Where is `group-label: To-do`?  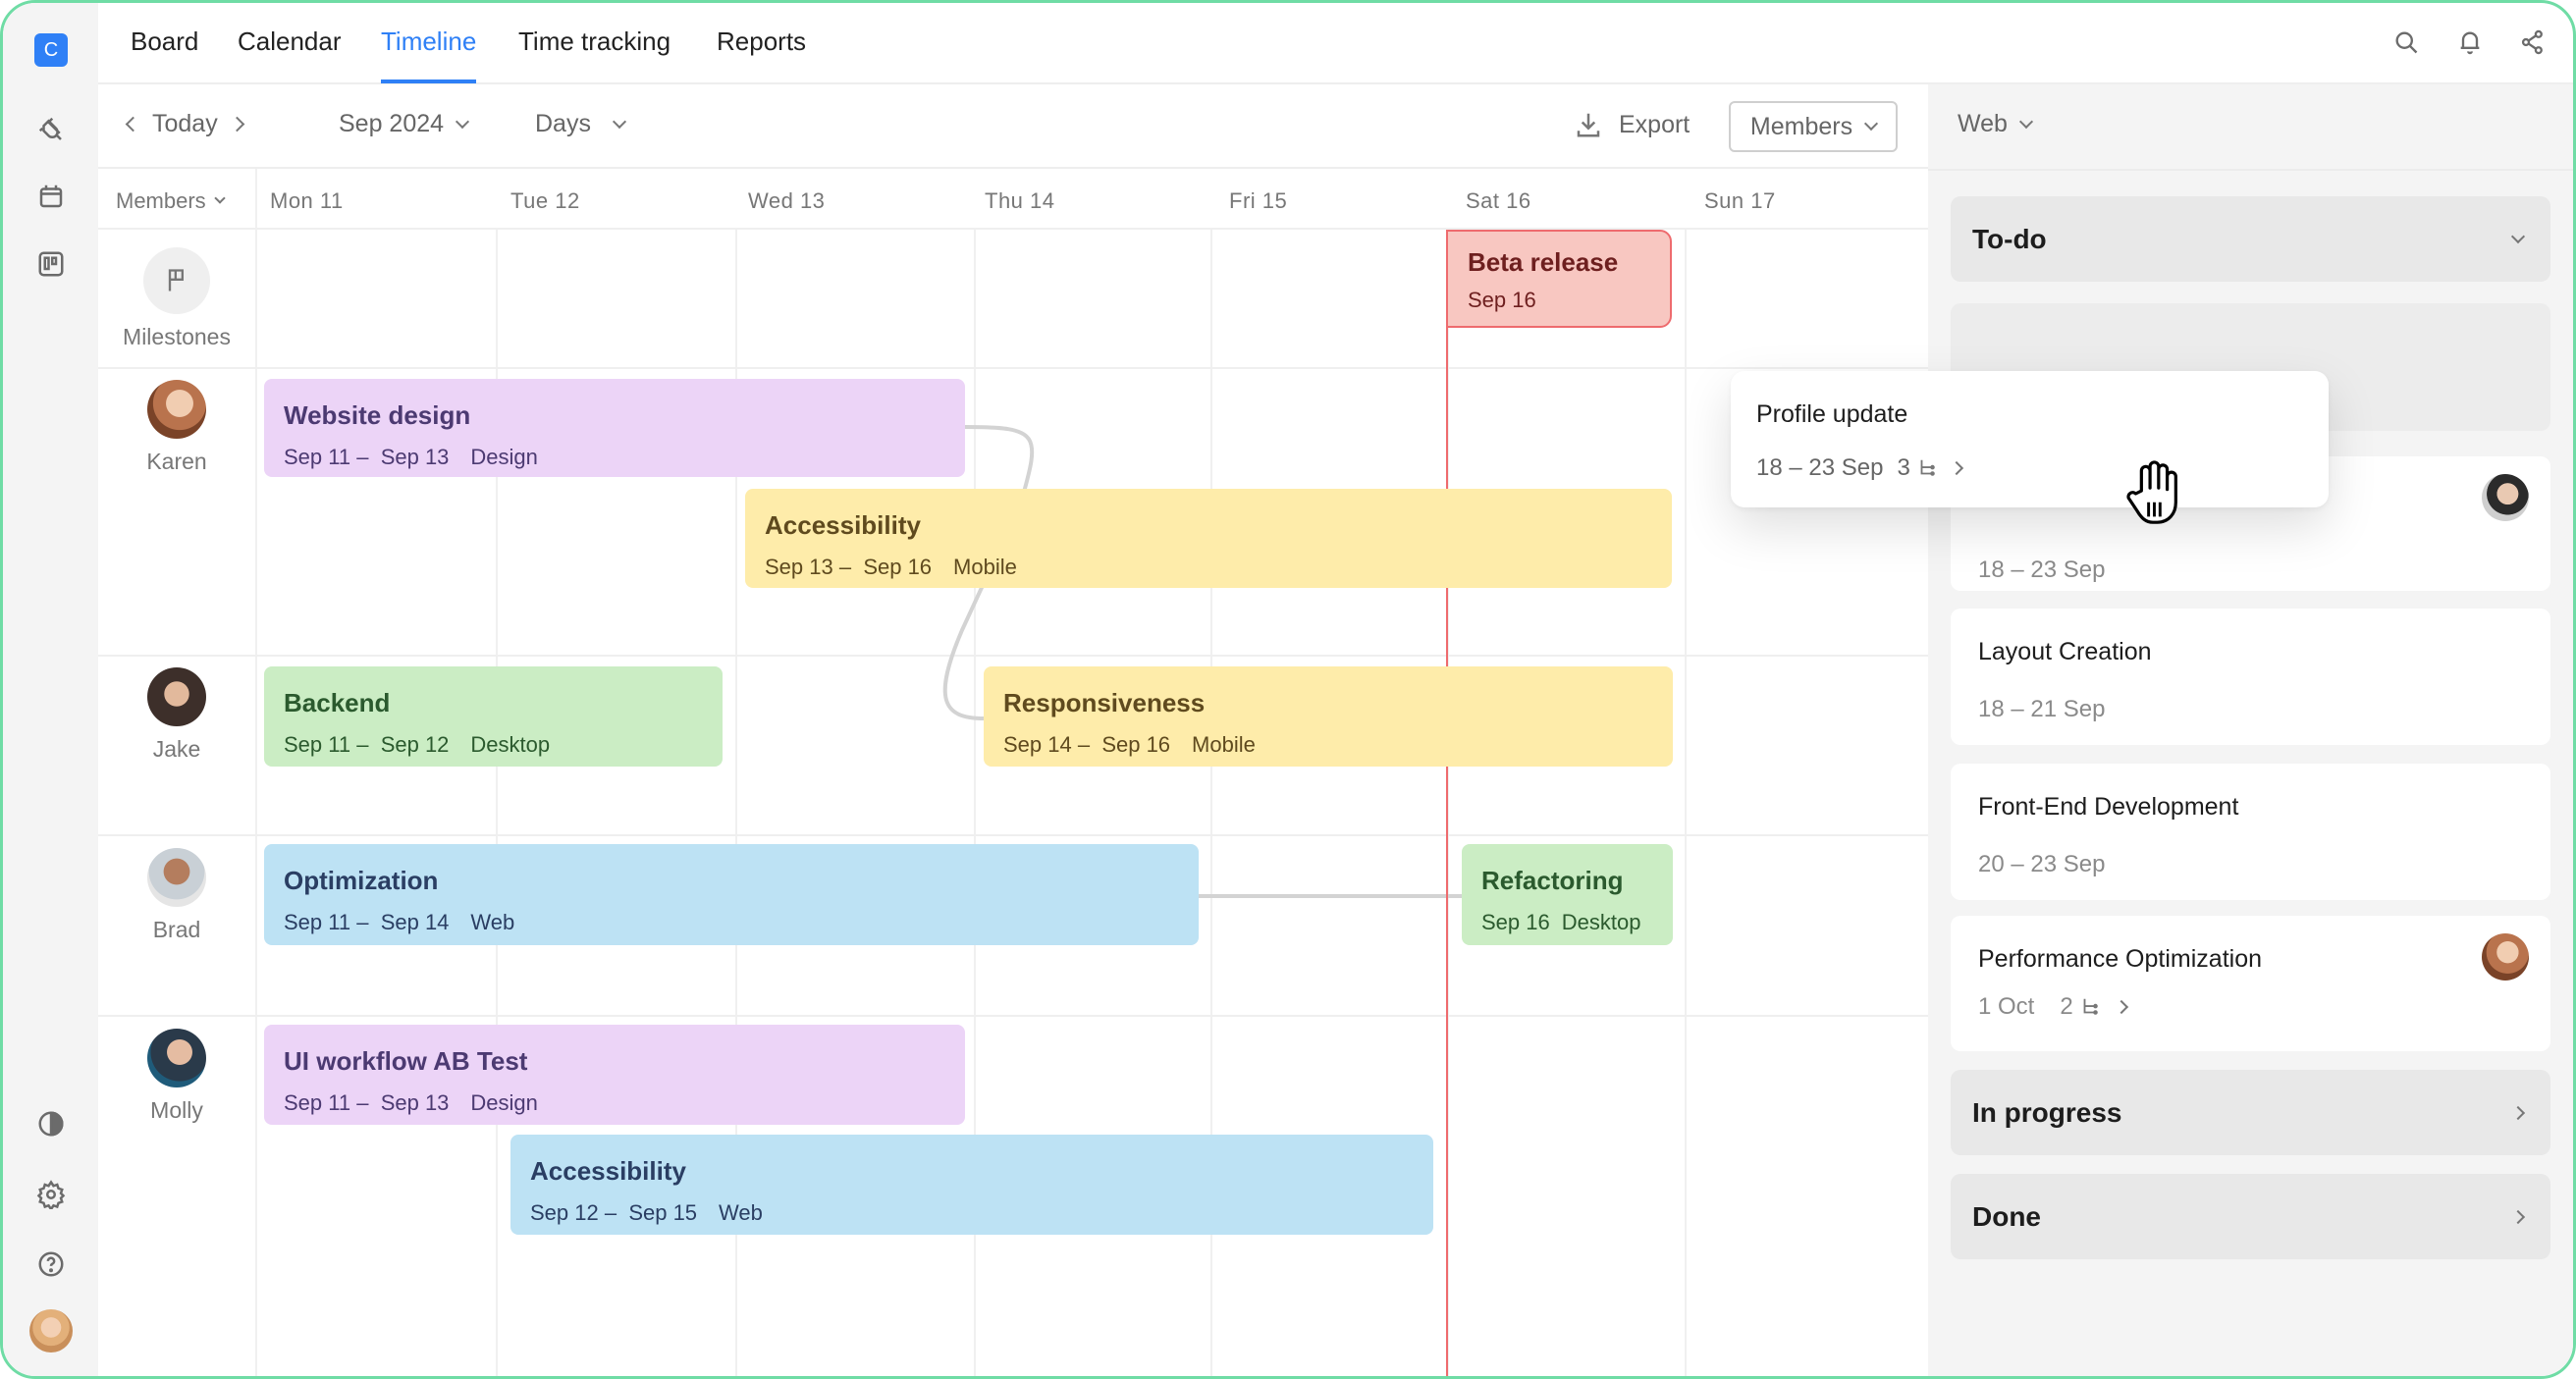 group-label: To-do is located at coordinates (2009, 238).